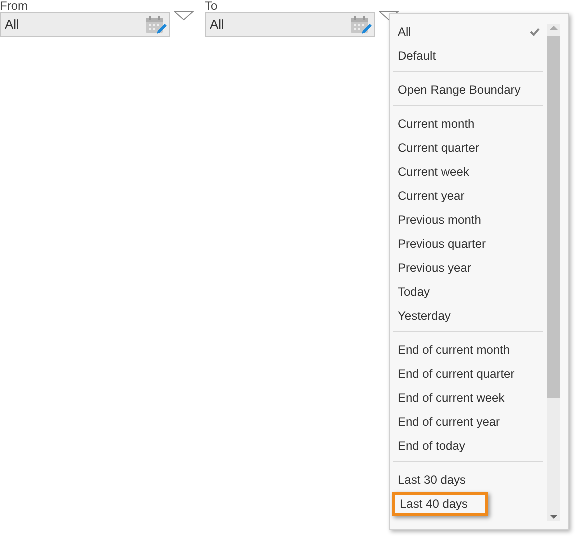 Image resolution: width=575 pixels, height=541 pixels. What do you see at coordinates (468, 32) in the screenshot?
I see `menu-item: All` at bounding box center [468, 32].